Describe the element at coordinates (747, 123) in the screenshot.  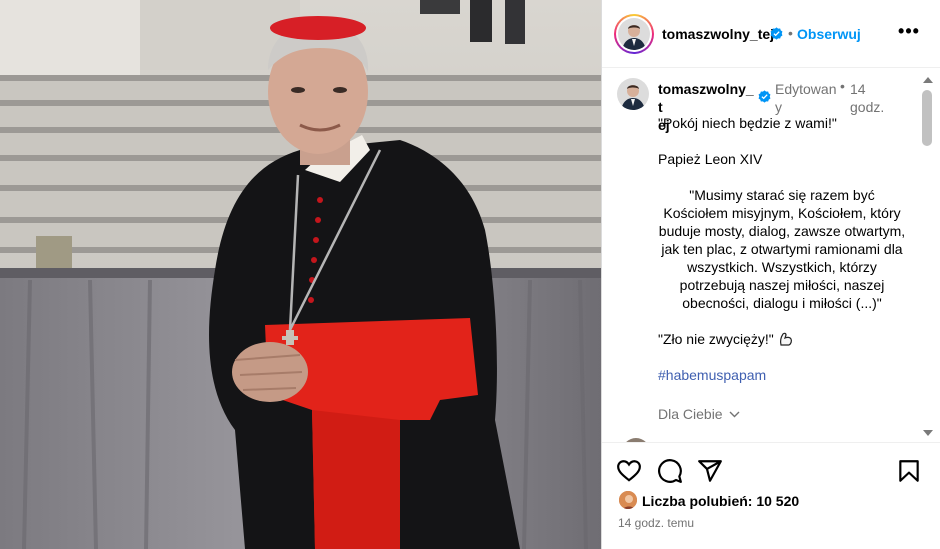
I see `caption-paragraph: "Pokój niech będzie z wami!"` at that location.